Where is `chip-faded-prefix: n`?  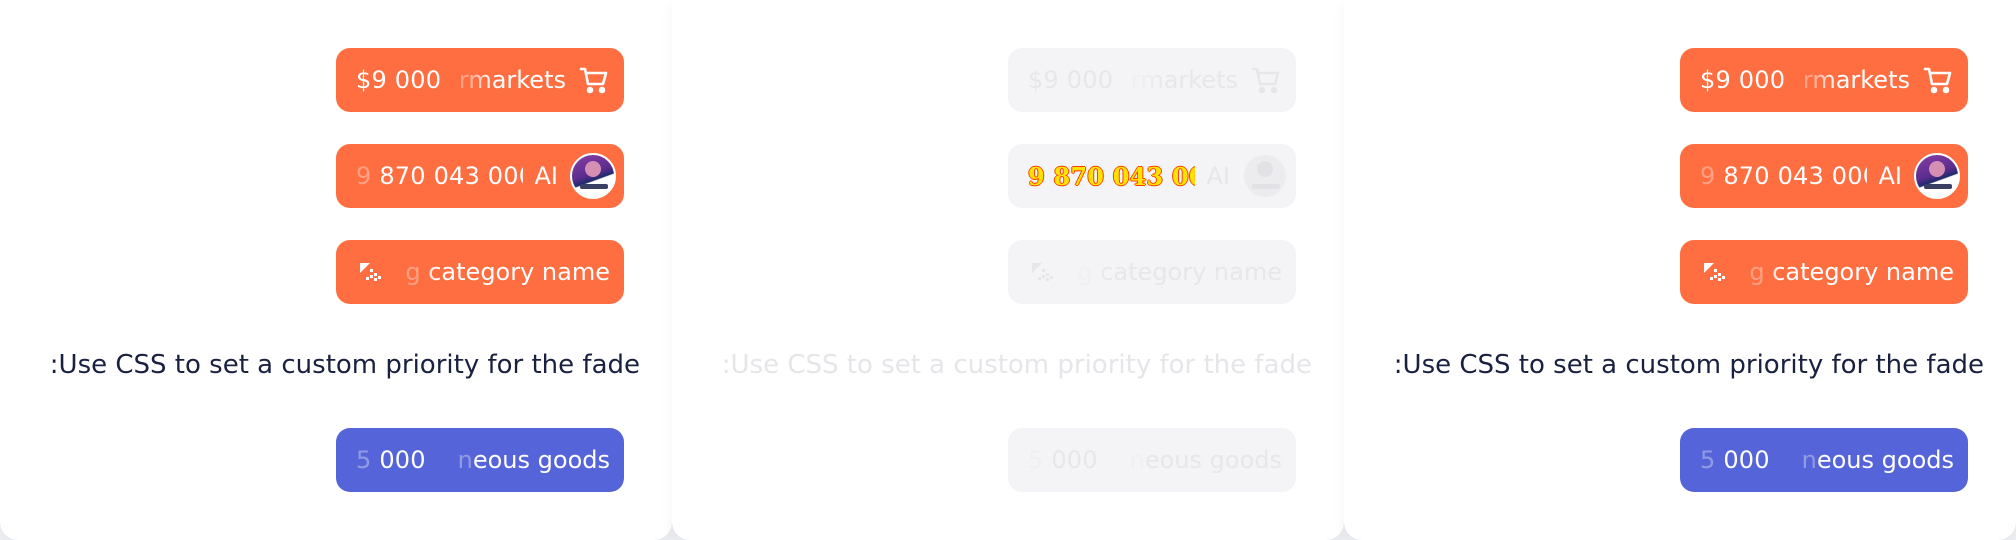 chip-faded-prefix: n is located at coordinates (465, 460).